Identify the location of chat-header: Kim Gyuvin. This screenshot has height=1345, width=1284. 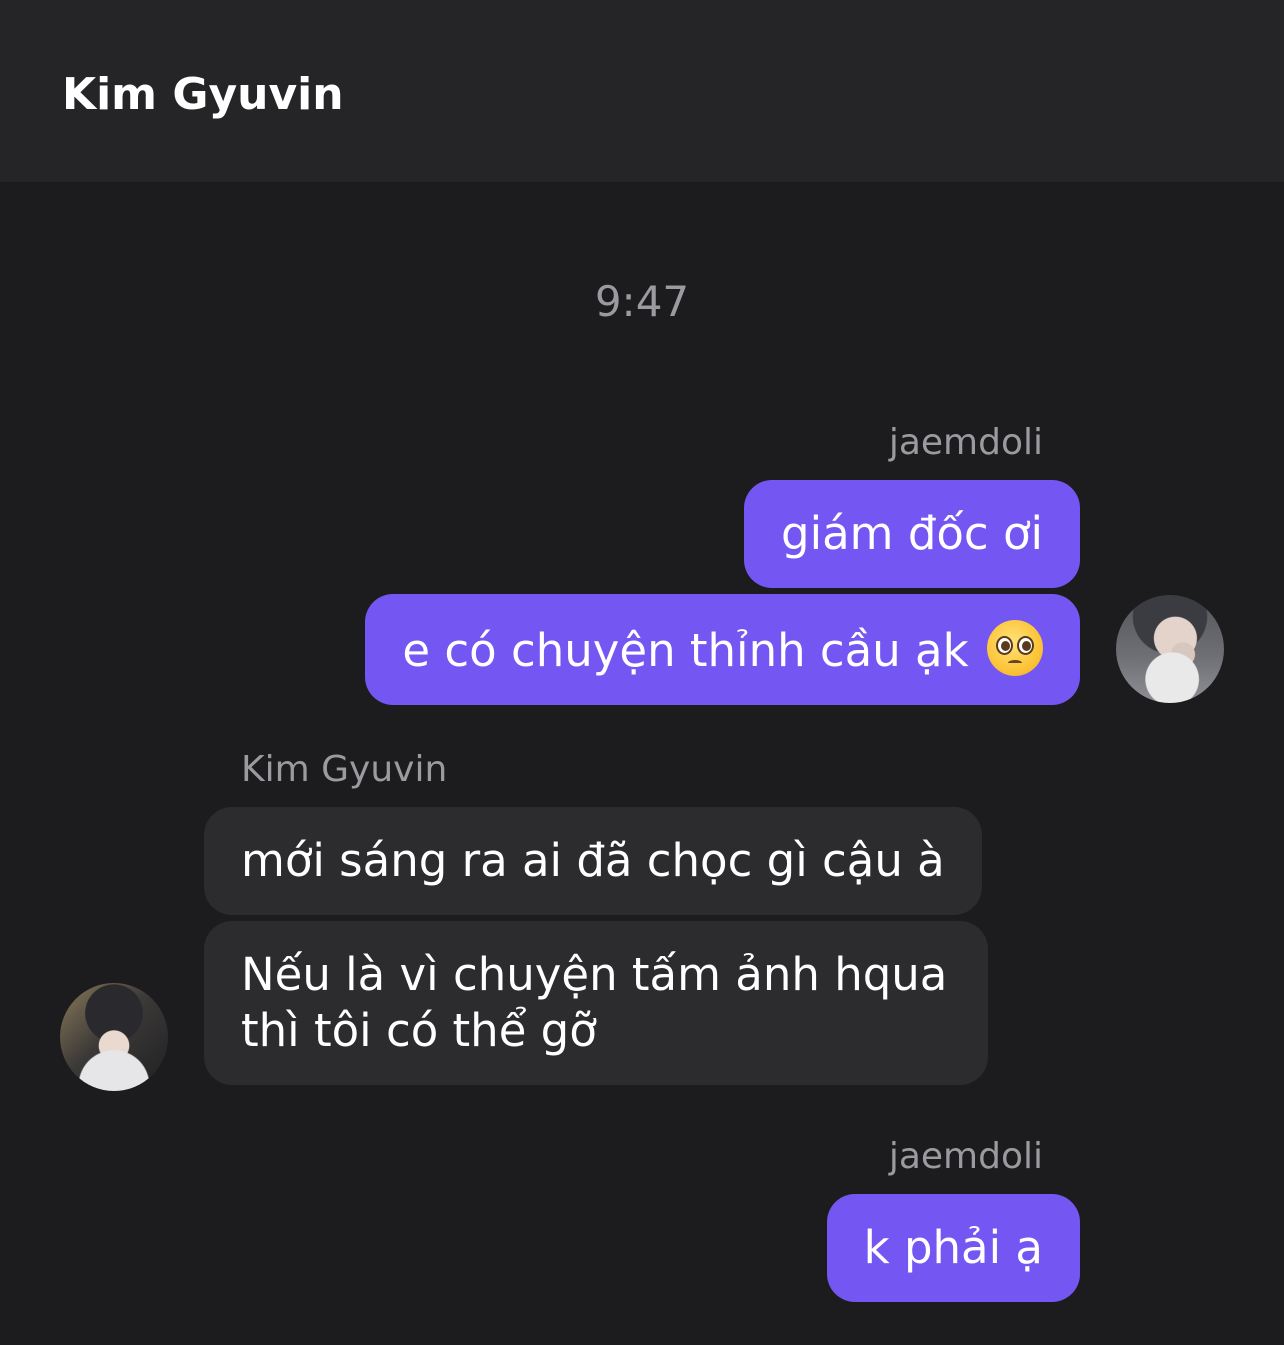
(642, 91).